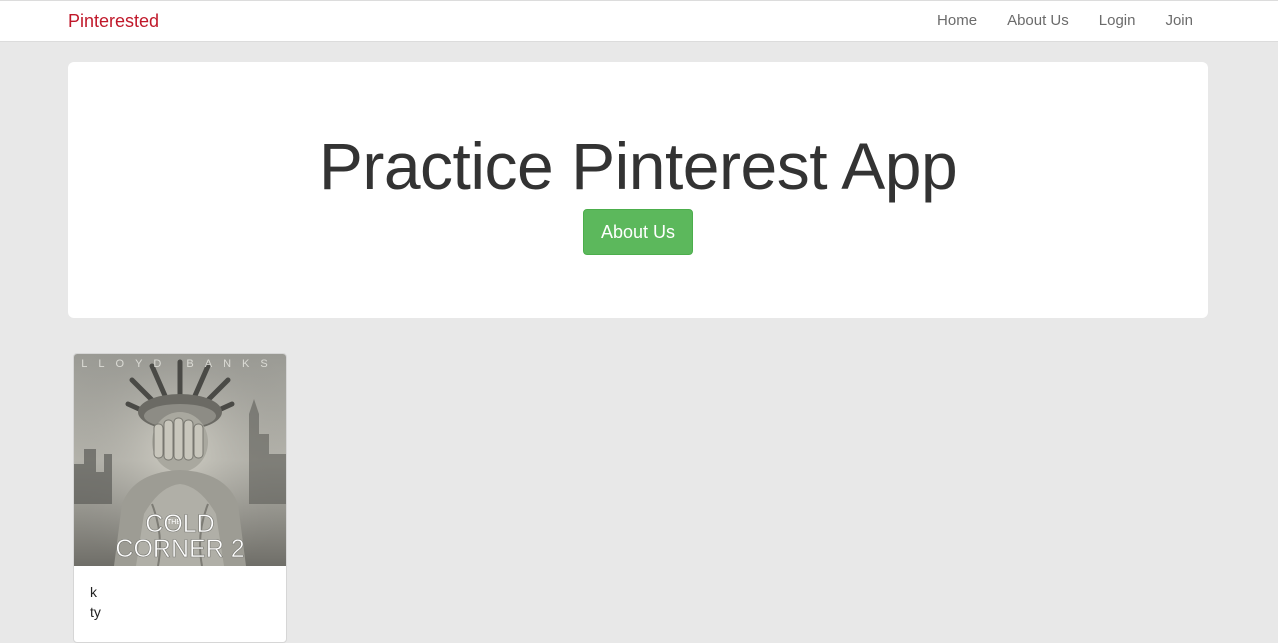  I want to click on nav-links: Home About Us Login Join, so click(1050, 21).